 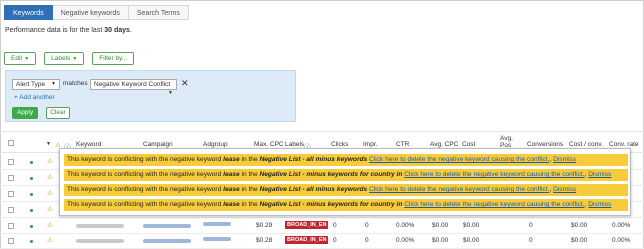 I want to click on header-impr: Impr., so click(x=370, y=144).